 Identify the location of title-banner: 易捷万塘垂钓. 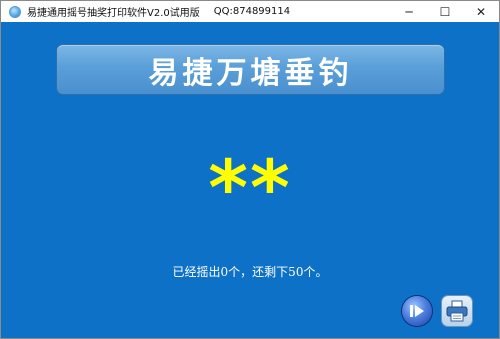
(250, 69).